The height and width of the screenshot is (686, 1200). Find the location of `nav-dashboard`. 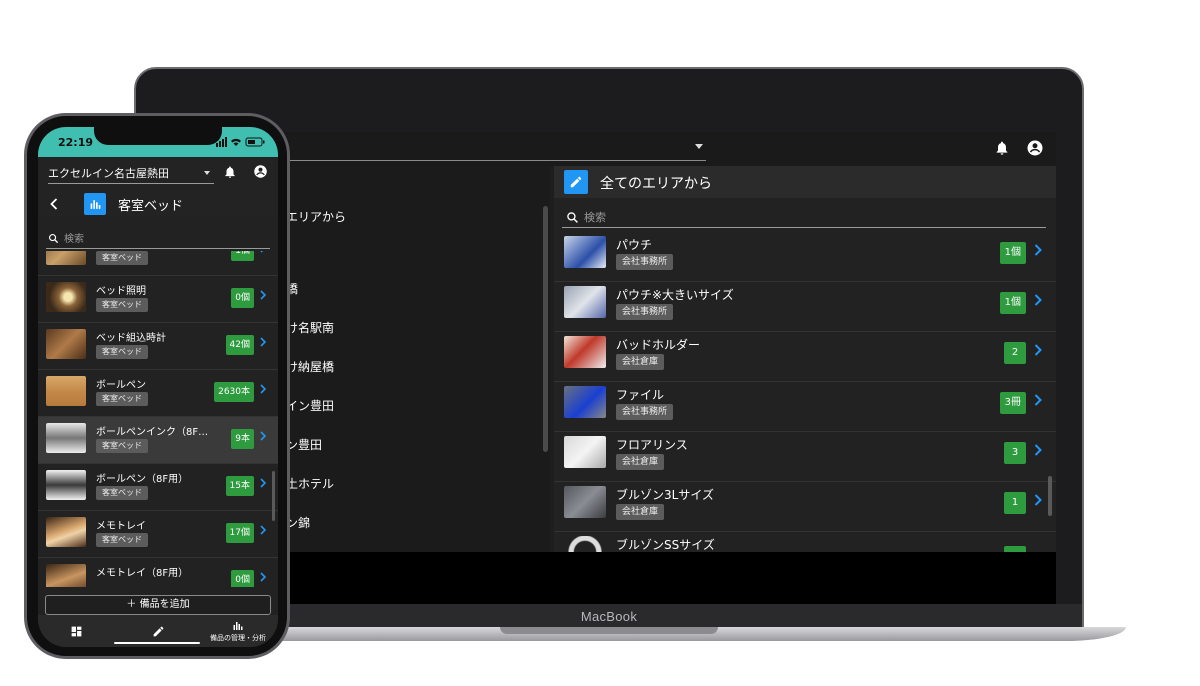

nav-dashboard is located at coordinates (76, 631).